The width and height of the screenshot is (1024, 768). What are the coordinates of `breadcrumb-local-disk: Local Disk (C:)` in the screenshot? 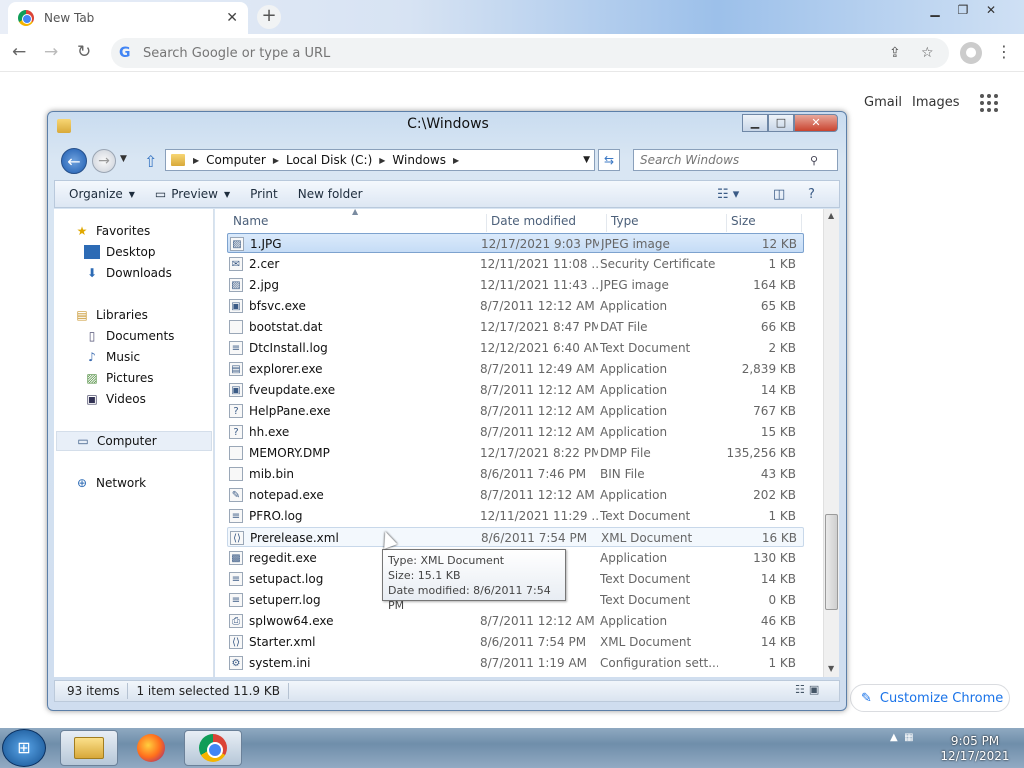 It's located at (329, 160).